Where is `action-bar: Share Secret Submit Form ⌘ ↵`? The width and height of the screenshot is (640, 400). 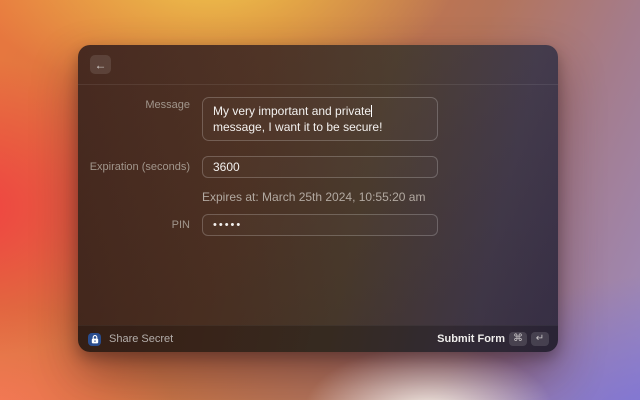
action-bar: Share Secret Submit Form ⌘ ↵ is located at coordinates (318, 338).